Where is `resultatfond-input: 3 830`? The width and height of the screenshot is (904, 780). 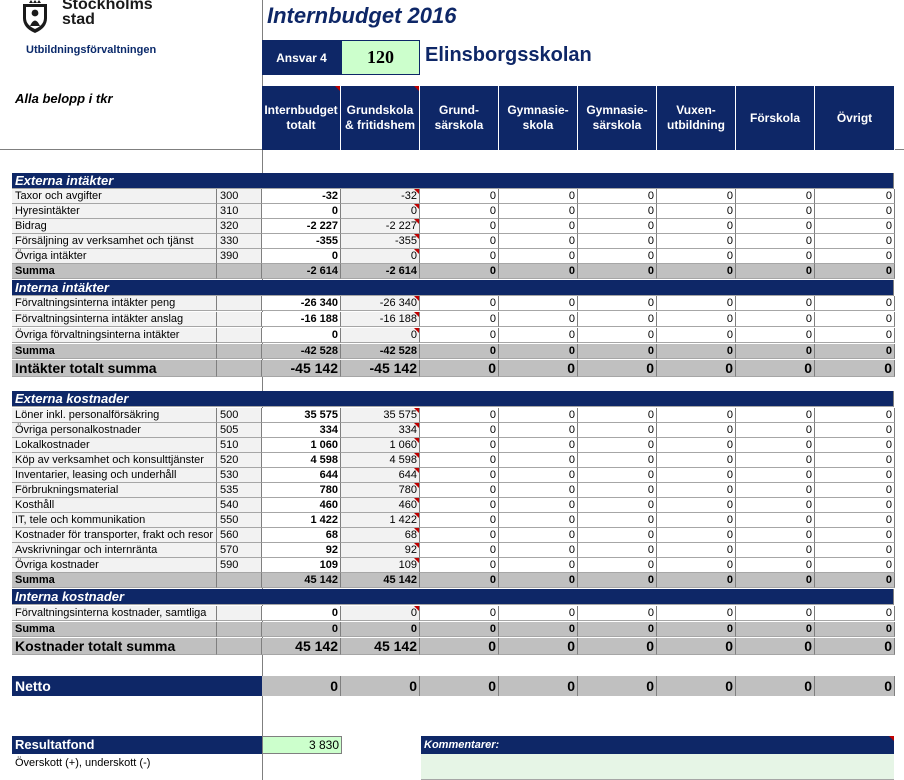 resultatfond-input: 3 830 is located at coordinates (302, 745).